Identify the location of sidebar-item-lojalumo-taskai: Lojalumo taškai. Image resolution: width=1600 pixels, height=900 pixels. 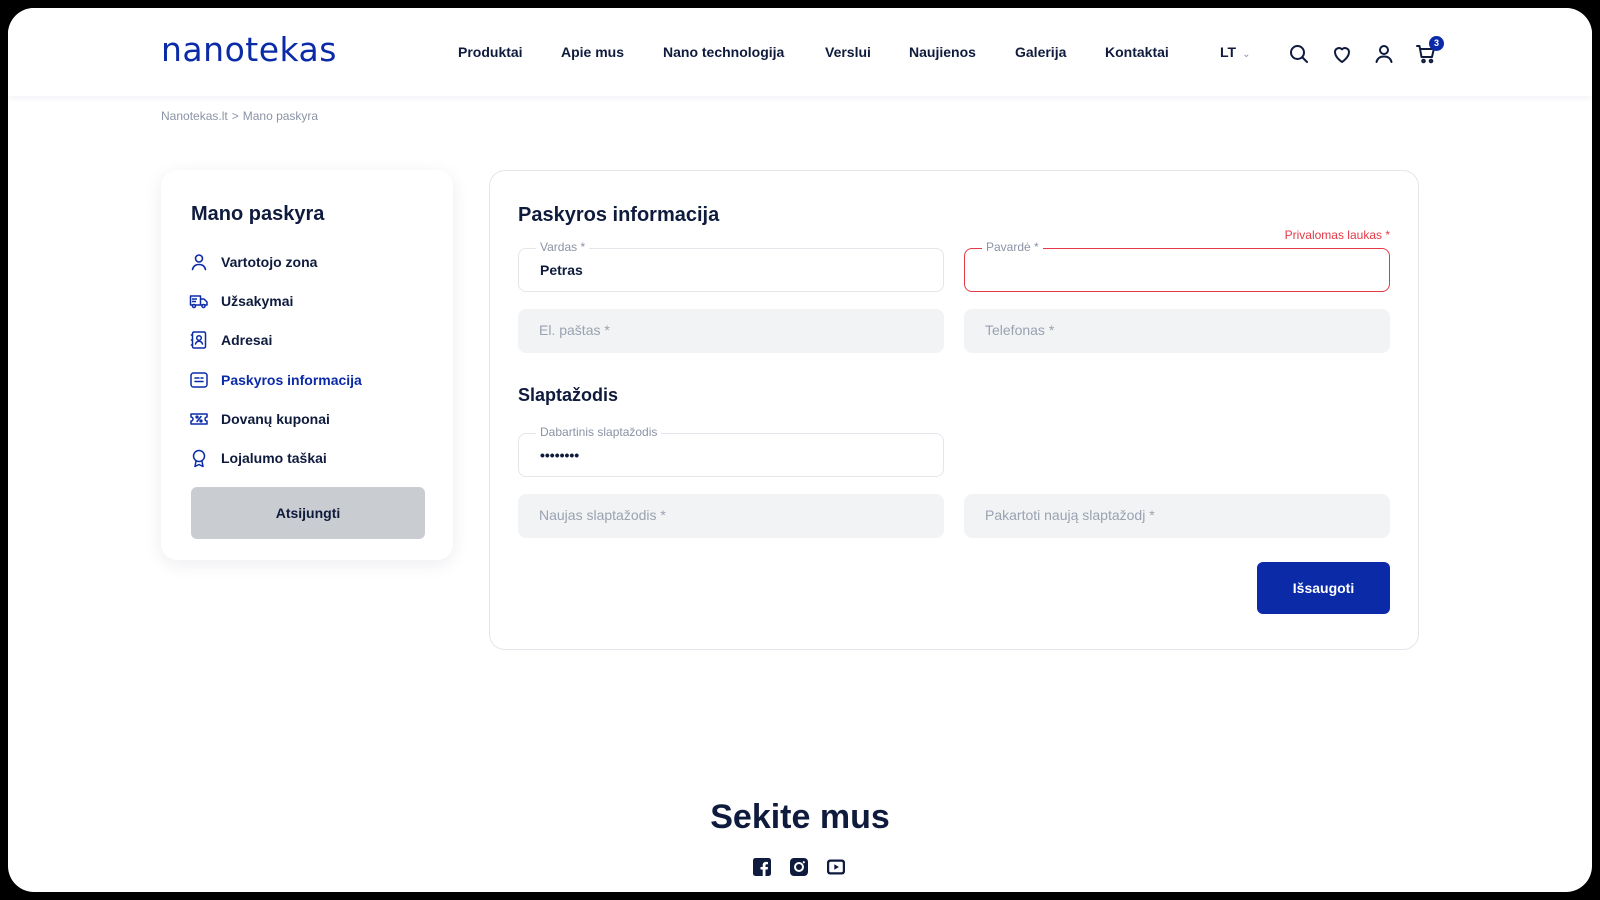
(275, 457).